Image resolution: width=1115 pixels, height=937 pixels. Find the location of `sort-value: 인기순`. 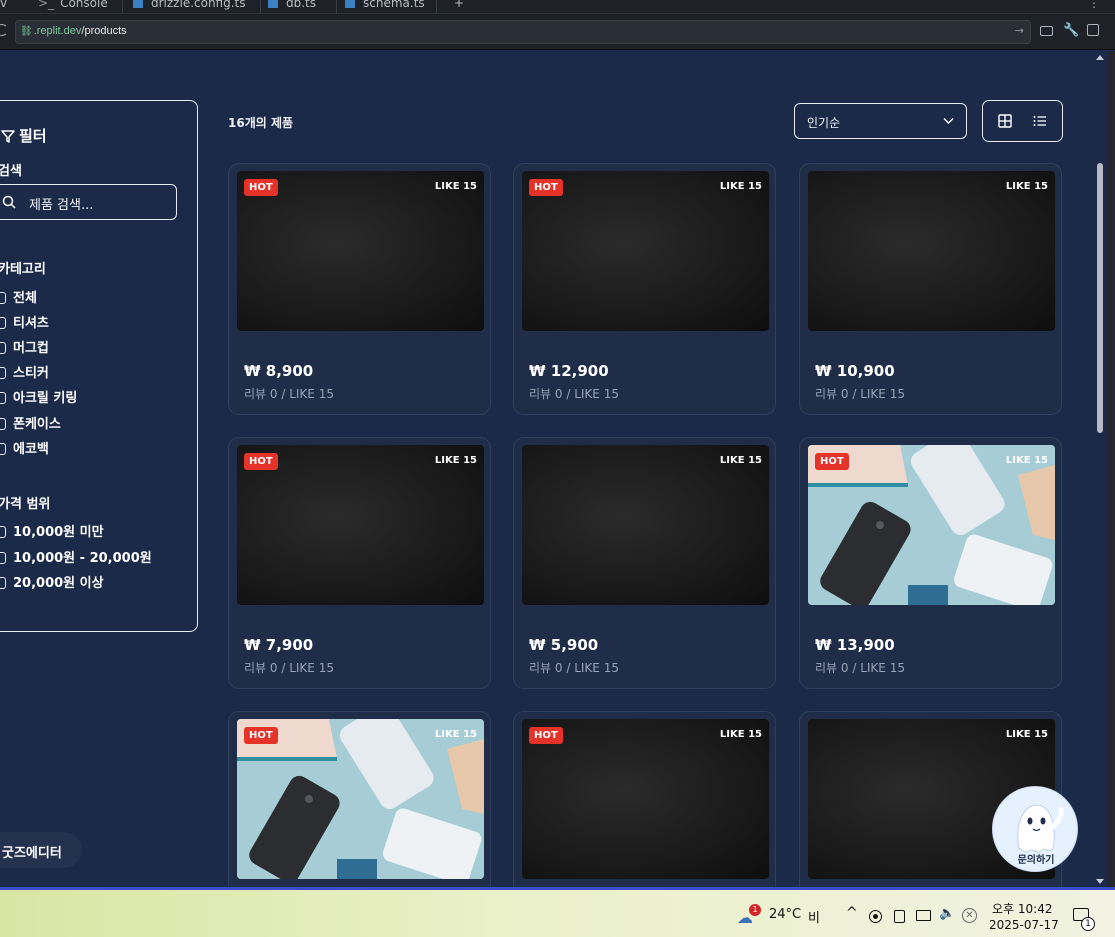

sort-value: 인기순 is located at coordinates (824, 123).